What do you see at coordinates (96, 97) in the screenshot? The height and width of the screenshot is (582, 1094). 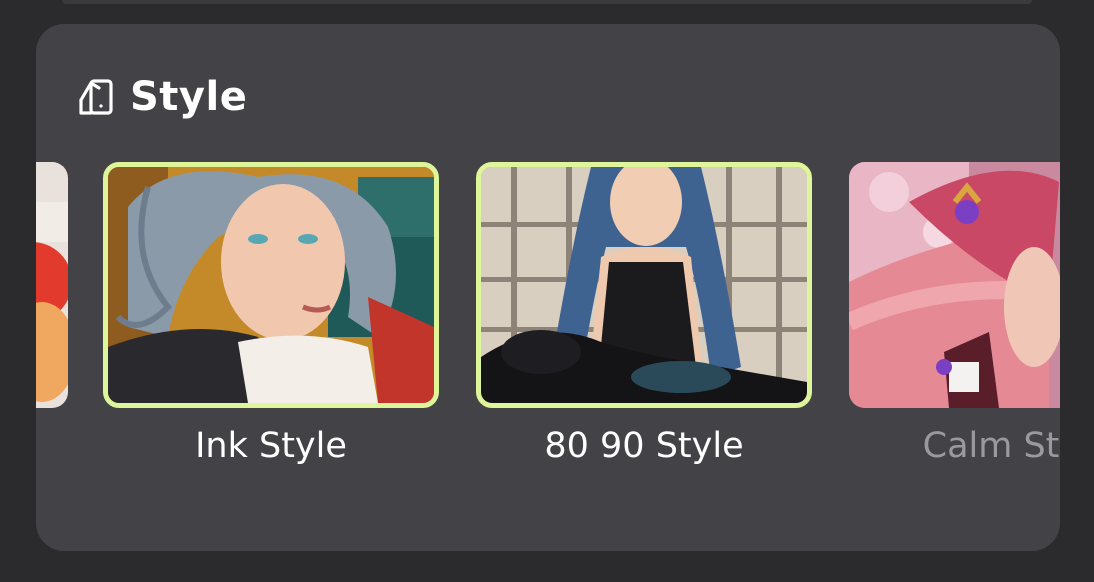 I see `style-palette-icon` at bounding box center [96, 97].